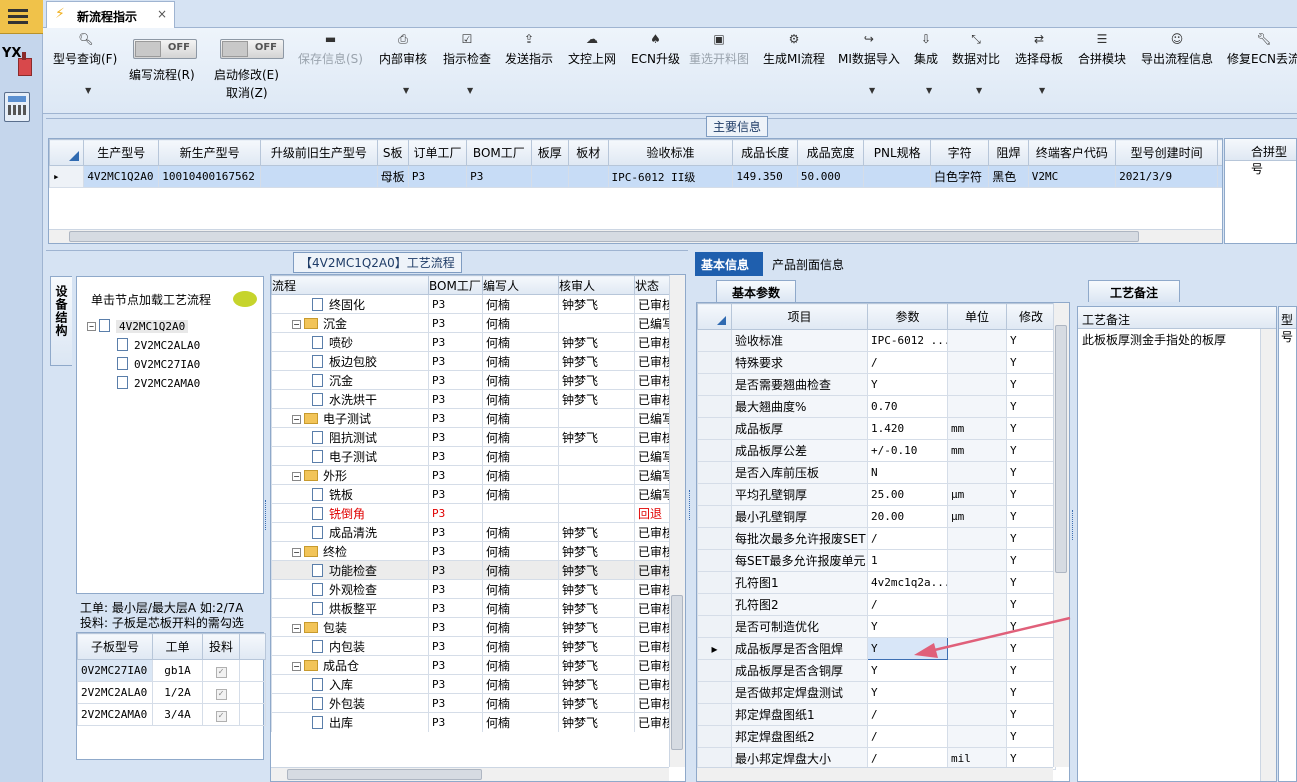  What do you see at coordinates (471, 589) in the screenshot?
I see `flow-row: 外观检查 P3 何楠 钟梦飞 已审核` at bounding box center [471, 589].